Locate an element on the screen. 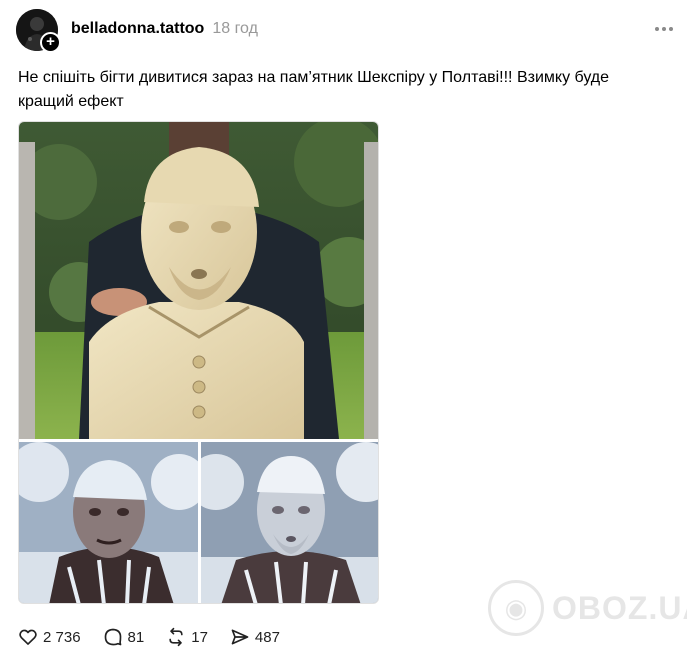 The image size is (687, 656). follow-button: + is located at coordinates (50, 42).